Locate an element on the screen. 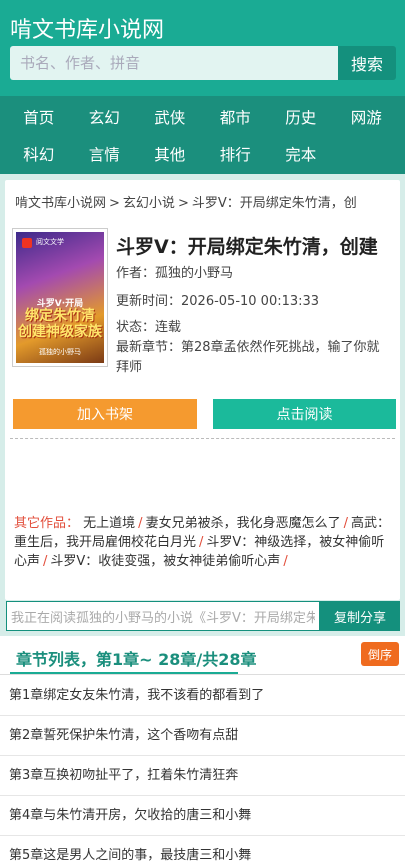 The width and height of the screenshot is (405, 863). cover-publisher: 阅文文学 is located at coordinates (50, 242).